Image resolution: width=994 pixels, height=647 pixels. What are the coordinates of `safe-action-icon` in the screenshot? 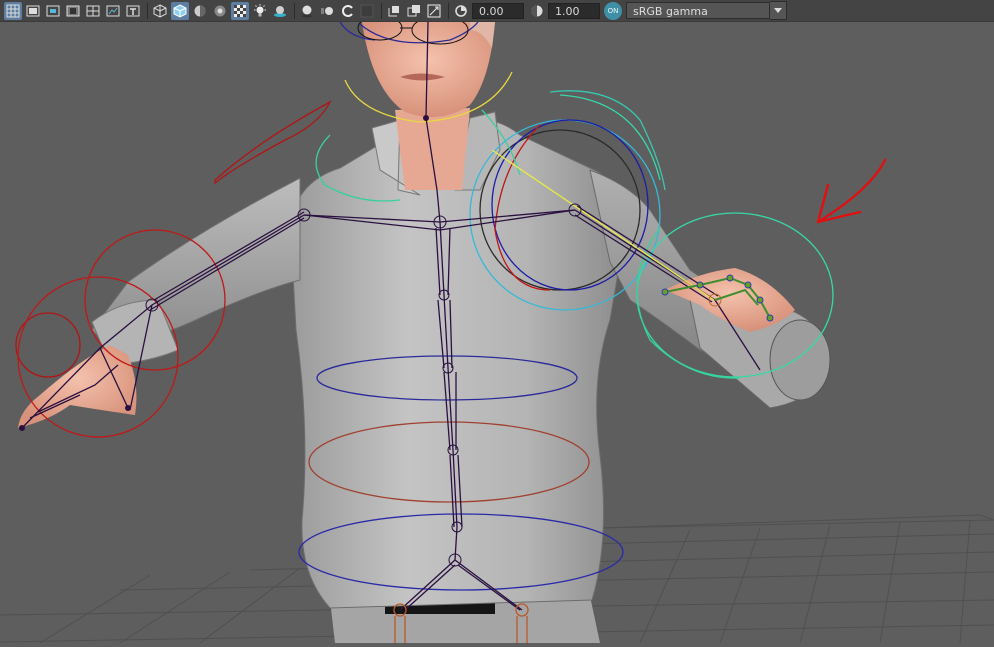 It's located at (113, 10).